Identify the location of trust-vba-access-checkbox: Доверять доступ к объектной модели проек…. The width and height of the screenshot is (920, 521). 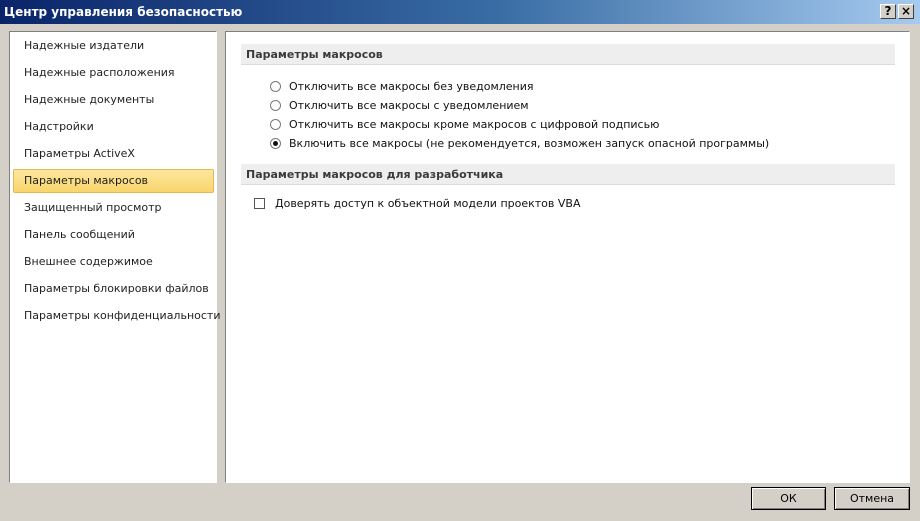
(417, 203).